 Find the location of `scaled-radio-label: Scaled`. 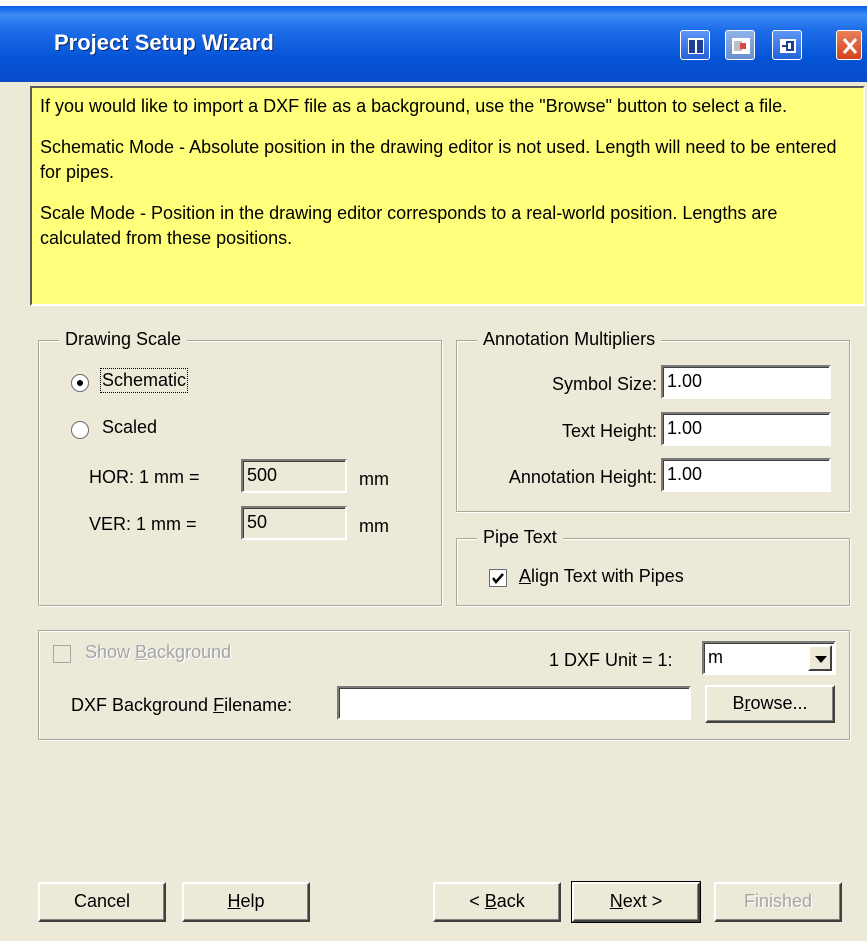

scaled-radio-label: Scaled is located at coordinates (129, 427).